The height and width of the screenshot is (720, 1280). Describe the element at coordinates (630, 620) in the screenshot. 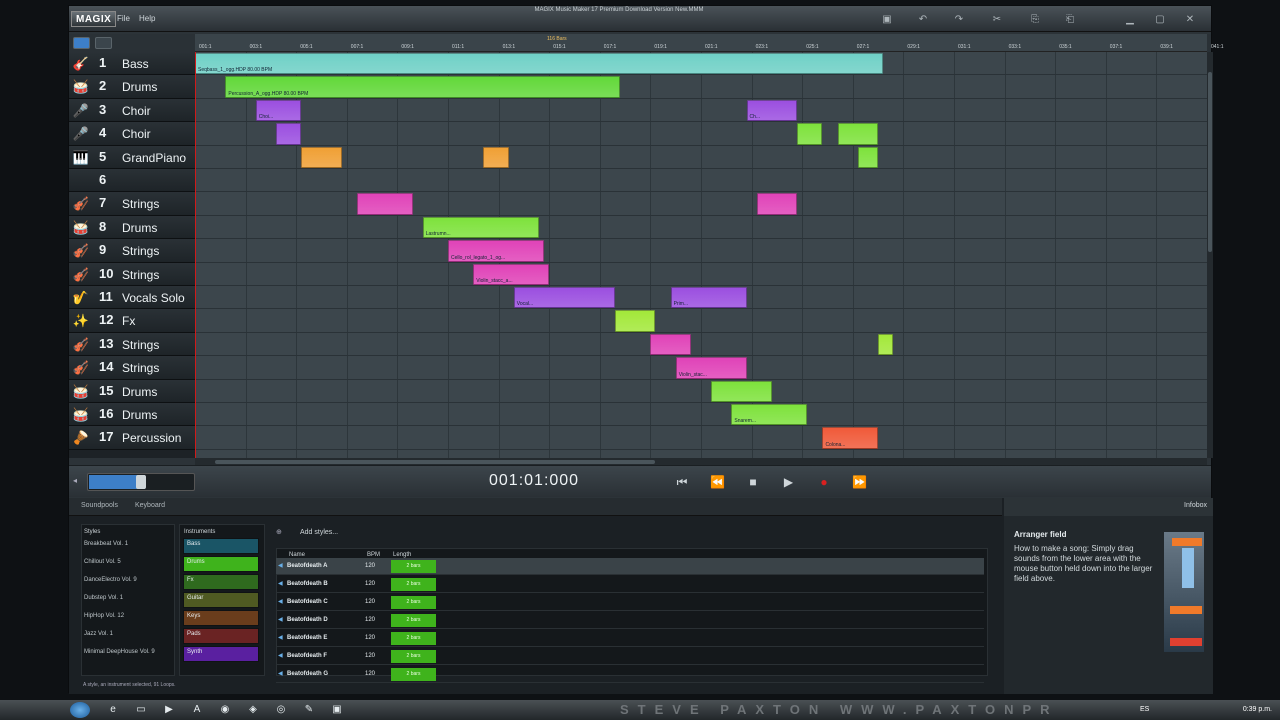

I see `loop-row: ◀ Beatofdeath D 120 2 bars` at that location.